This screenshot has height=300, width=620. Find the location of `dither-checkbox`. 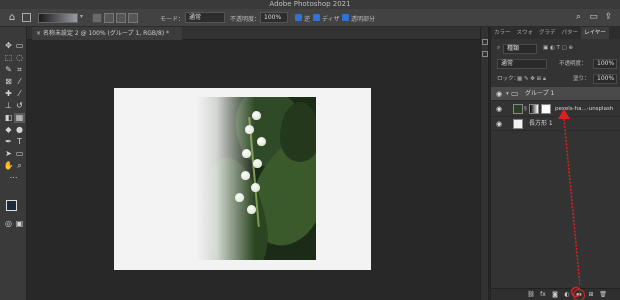

dither-checkbox is located at coordinates (316, 17).